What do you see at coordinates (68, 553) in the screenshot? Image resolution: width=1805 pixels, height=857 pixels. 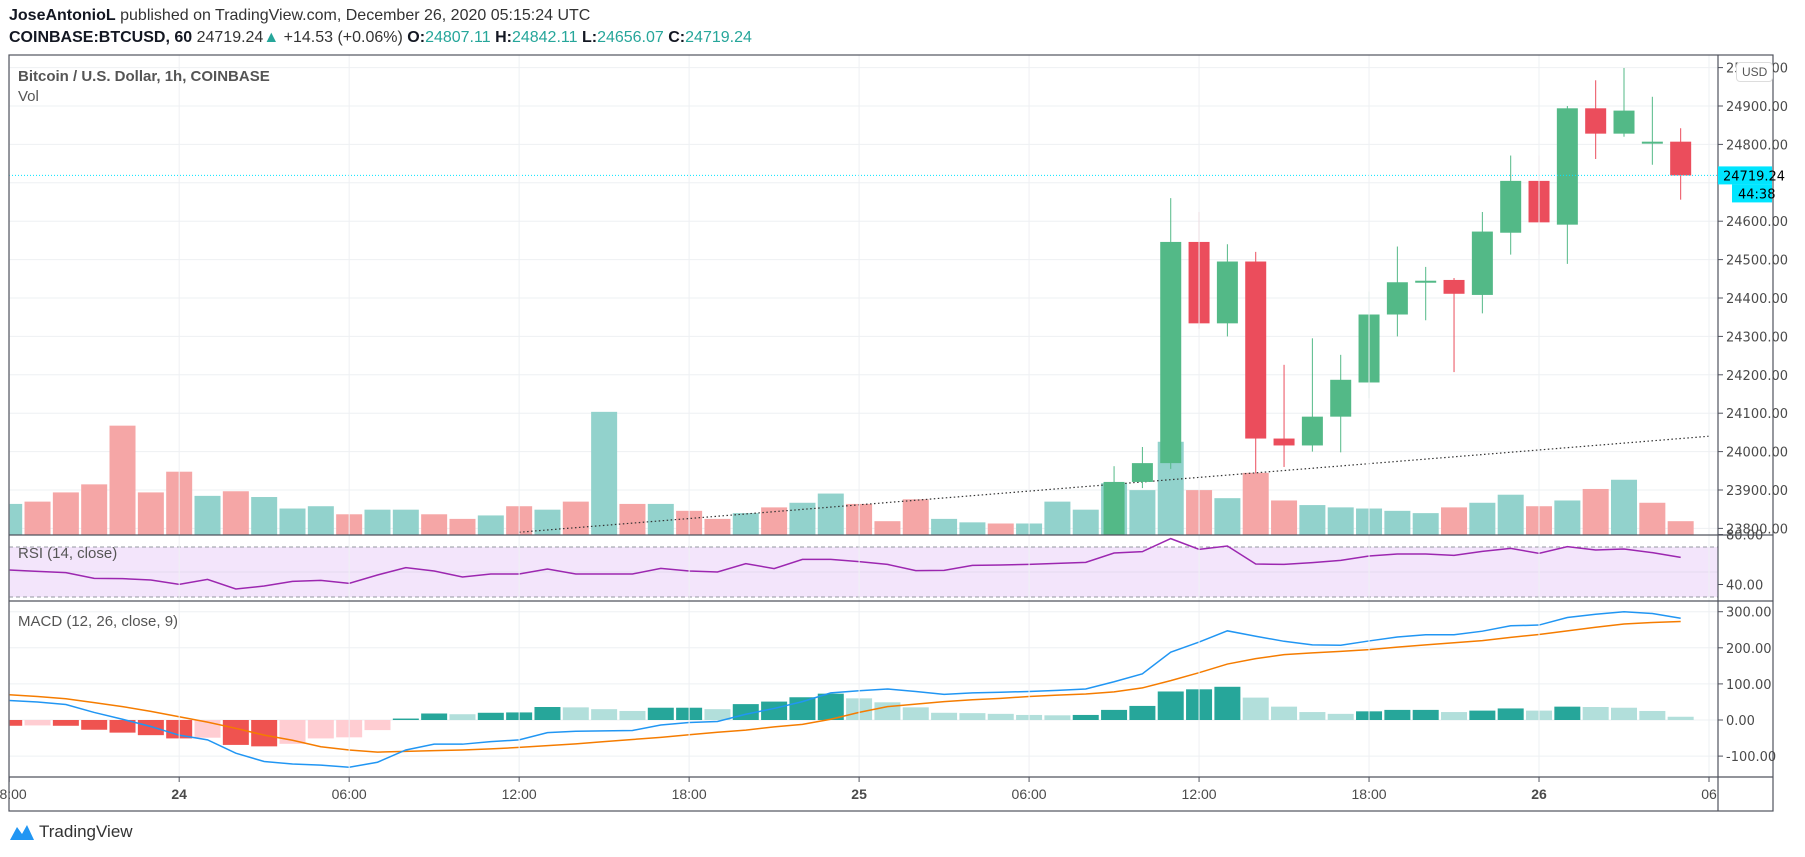 I see `rsi-legend: RSI (14, close)` at bounding box center [68, 553].